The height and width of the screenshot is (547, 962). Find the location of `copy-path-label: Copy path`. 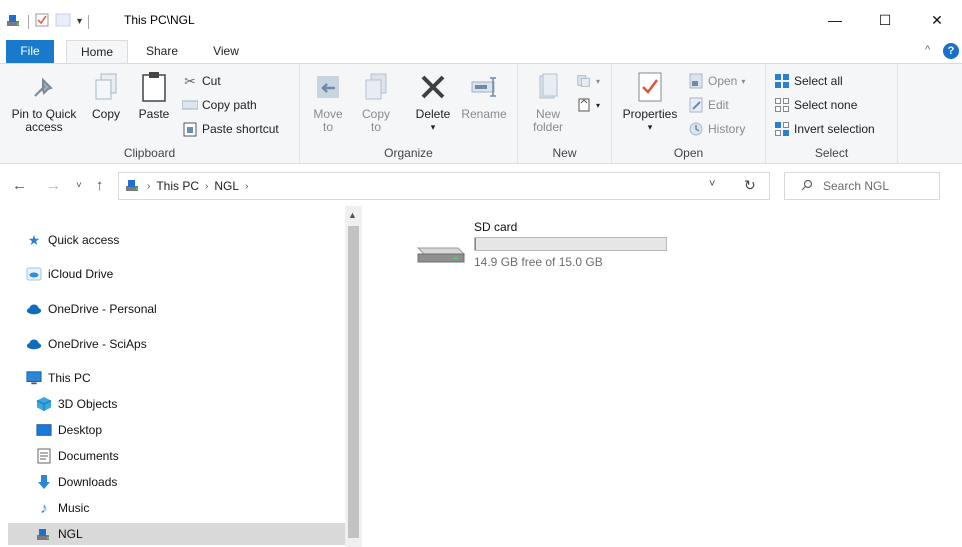

copy-path-label: Copy path is located at coordinates (229, 105).